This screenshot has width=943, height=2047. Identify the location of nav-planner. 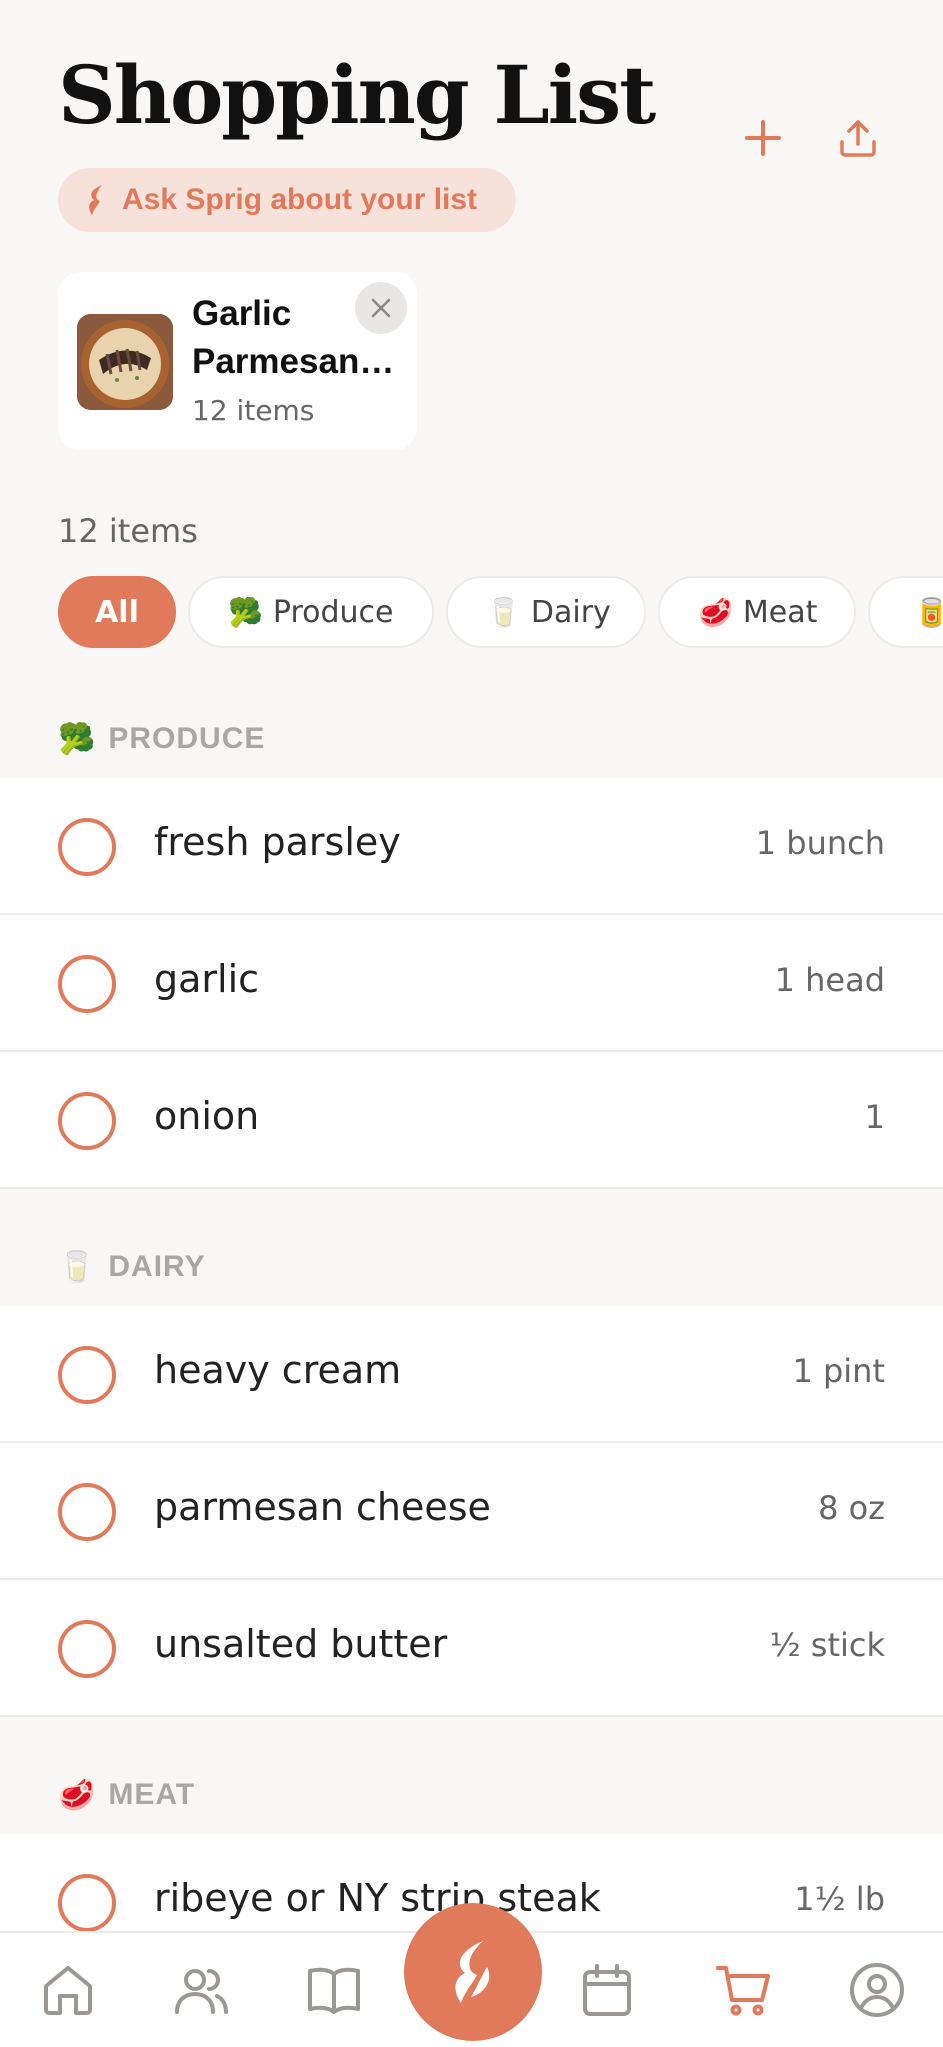
(607, 1990).